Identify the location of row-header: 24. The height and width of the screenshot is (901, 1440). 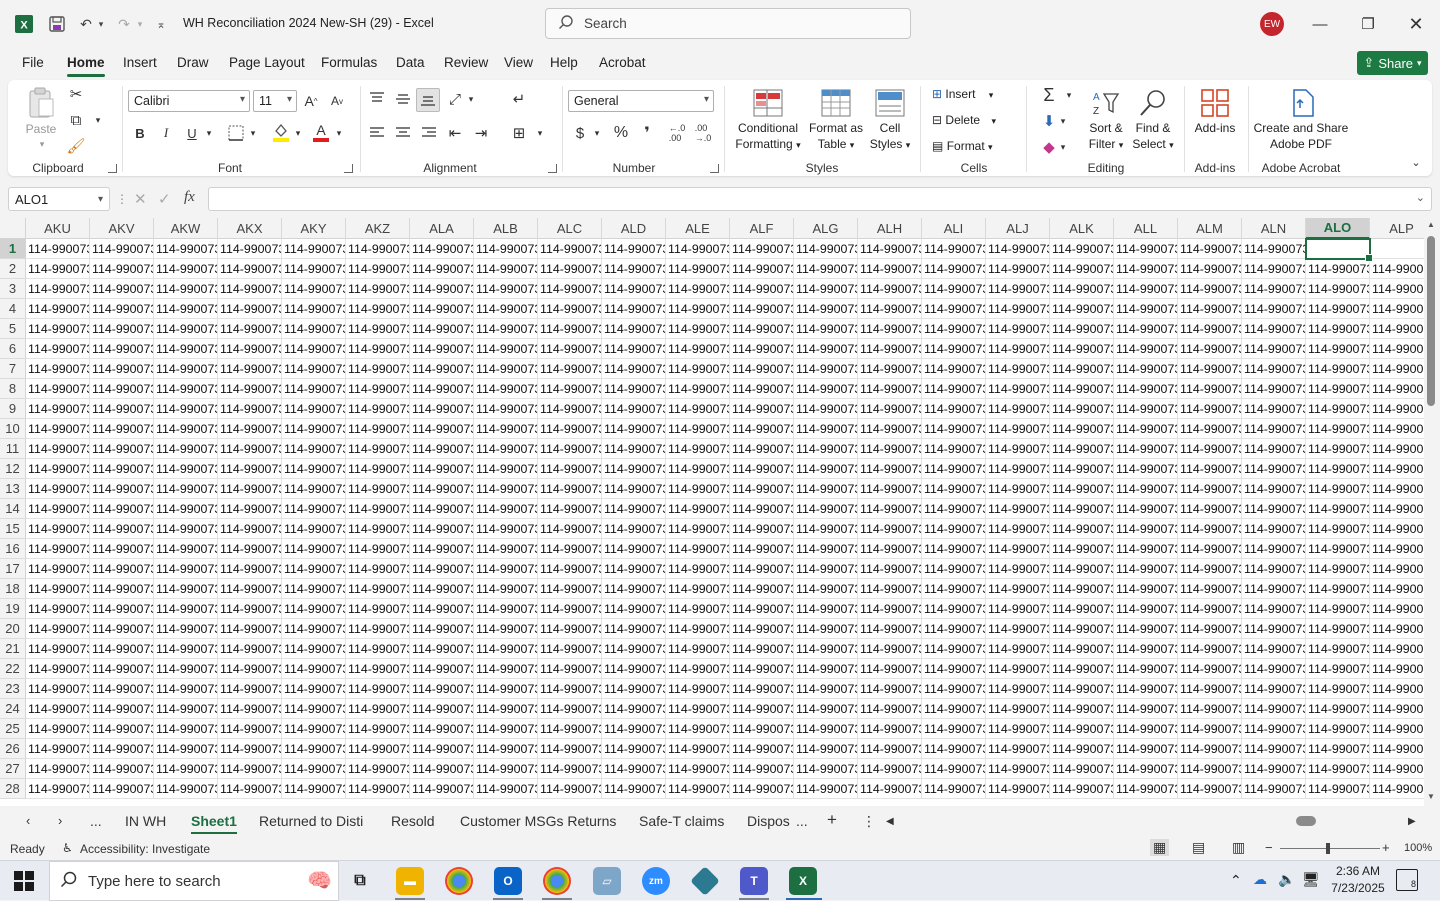
(13, 709).